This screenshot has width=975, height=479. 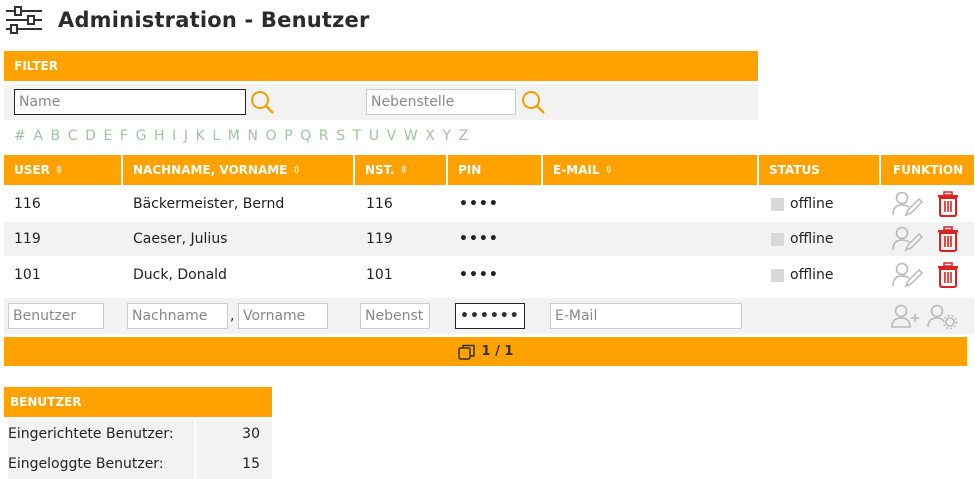 I want to click on sliders-icon, so click(x=24, y=20).